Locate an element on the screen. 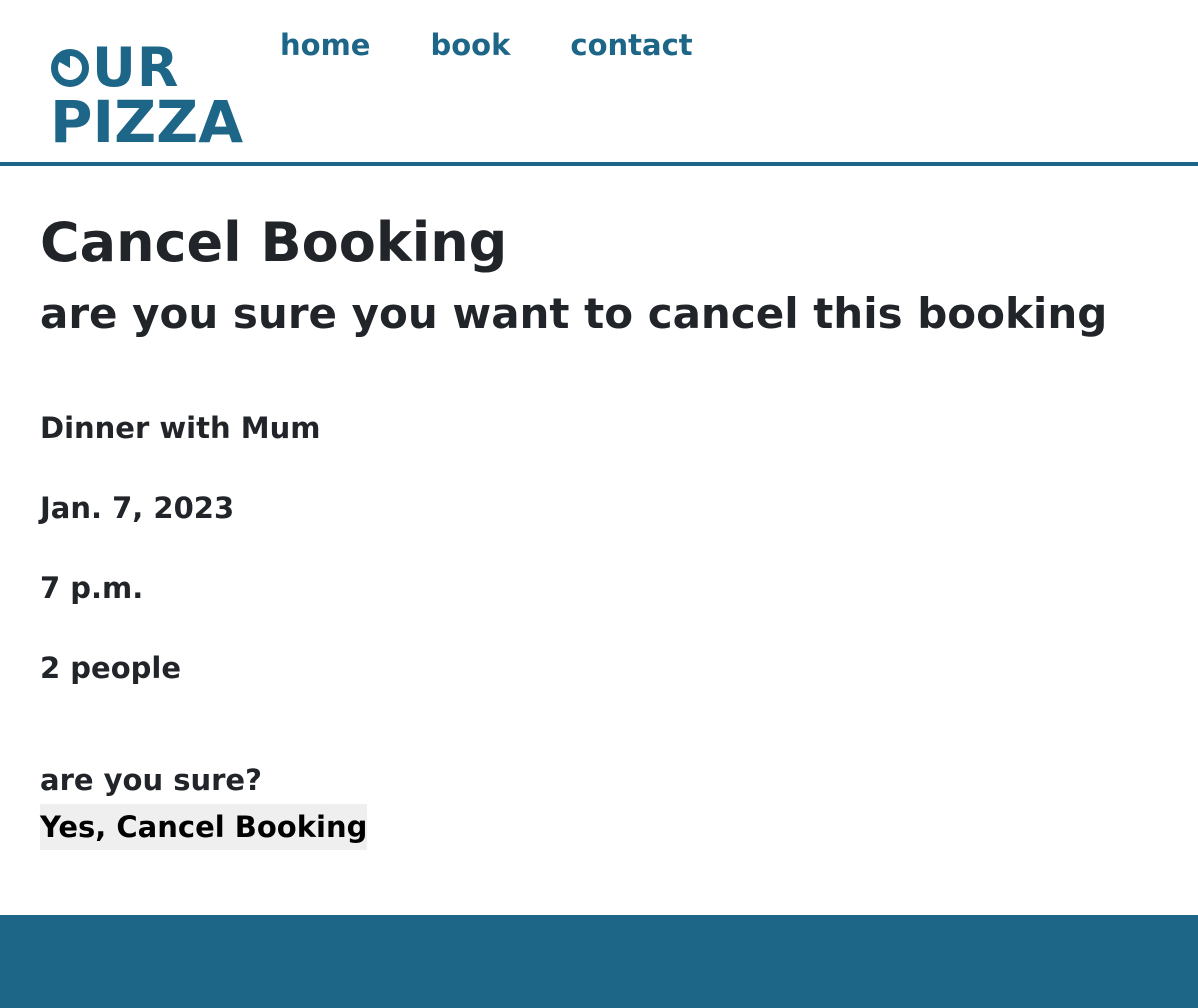 The image size is (1198, 1008). confirm-label: are you sure? is located at coordinates (151, 780).